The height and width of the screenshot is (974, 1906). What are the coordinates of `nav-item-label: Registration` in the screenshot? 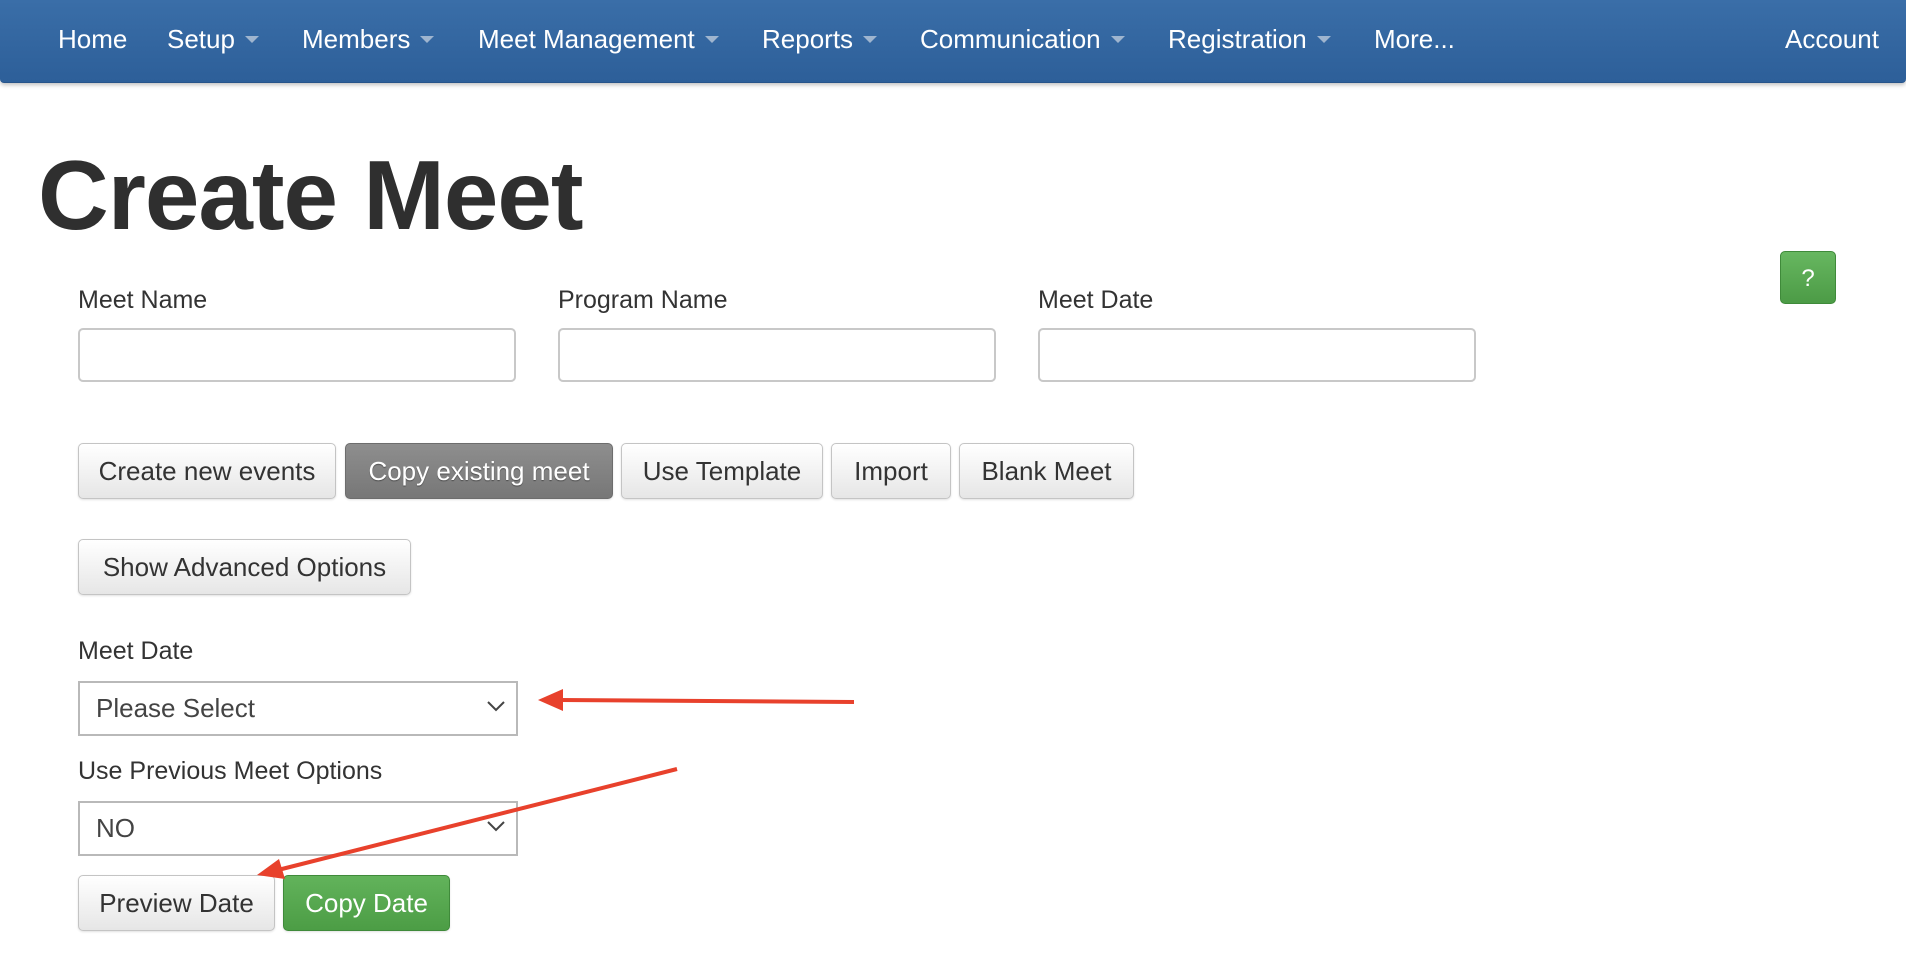 It's located at (1237, 39).